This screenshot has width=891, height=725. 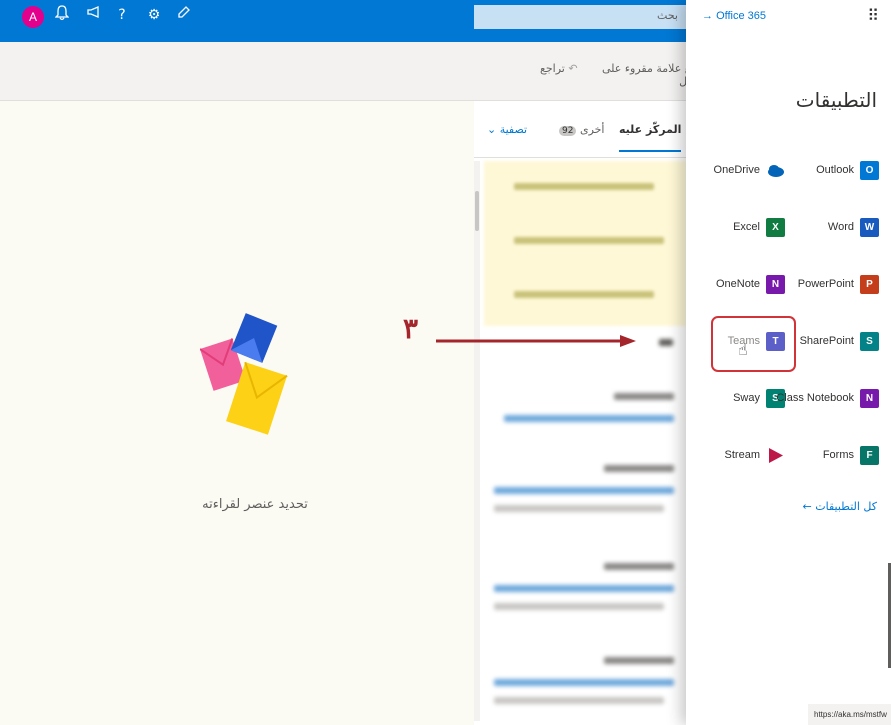 I want to click on command-bar: ضع علامة مقروء على الكل ↶ تراجع, so click(x=350, y=71).